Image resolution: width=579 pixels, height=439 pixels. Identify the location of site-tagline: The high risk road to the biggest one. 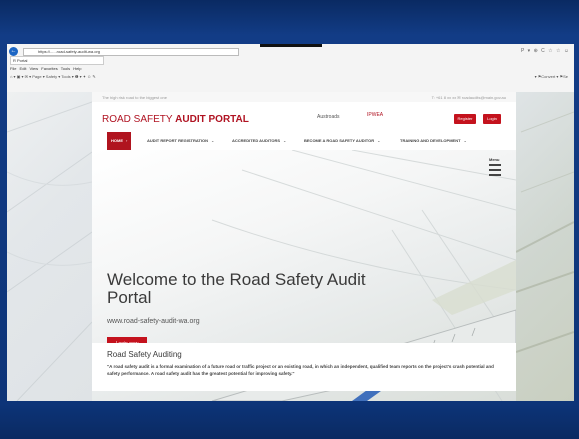
(134, 97).